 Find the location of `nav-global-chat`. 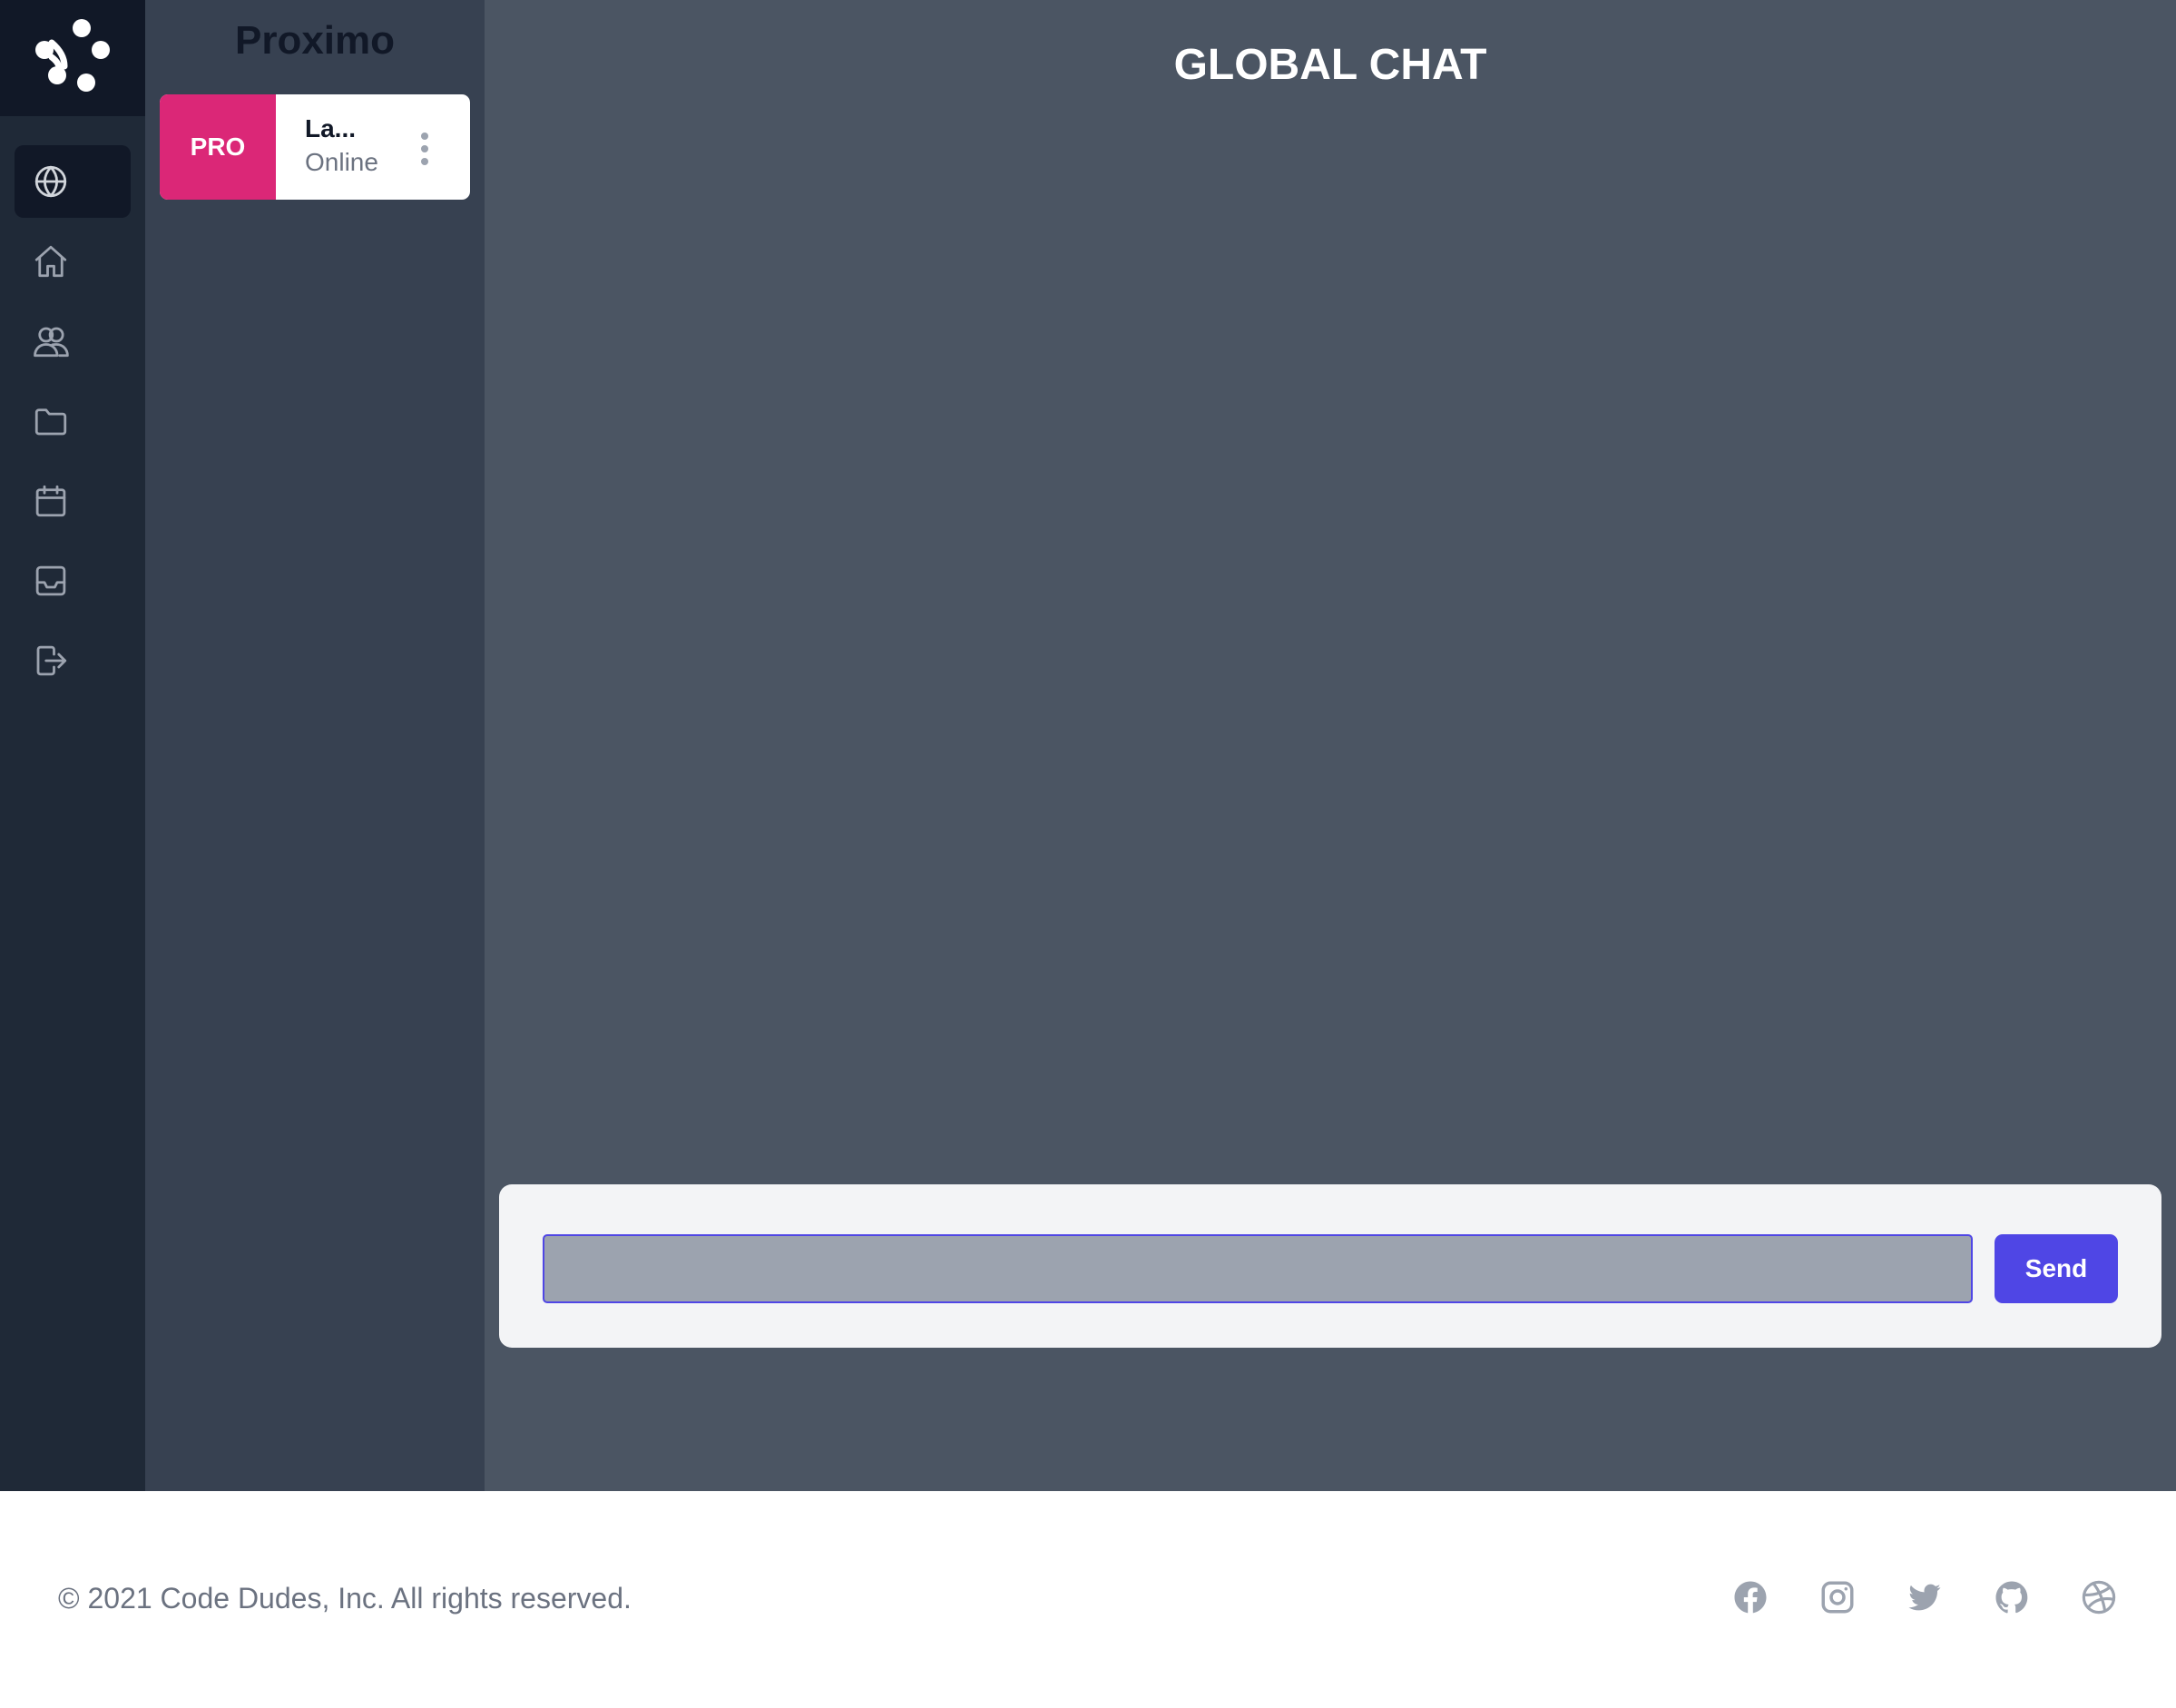

nav-global-chat is located at coordinates (73, 181).